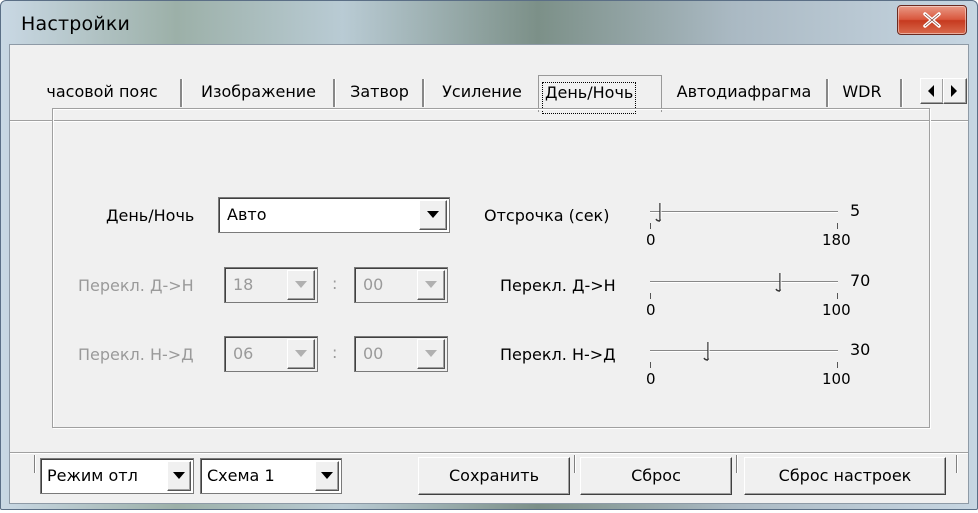  What do you see at coordinates (401, 285) in the screenshot?
I see `day-to-night-minute-select: 00` at bounding box center [401, 285].